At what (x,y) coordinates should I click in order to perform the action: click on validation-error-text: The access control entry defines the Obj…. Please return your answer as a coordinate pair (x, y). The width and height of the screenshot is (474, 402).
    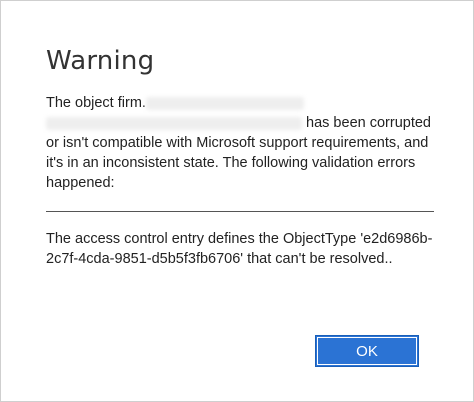
    Looking at the image, I should click on (239, 249).